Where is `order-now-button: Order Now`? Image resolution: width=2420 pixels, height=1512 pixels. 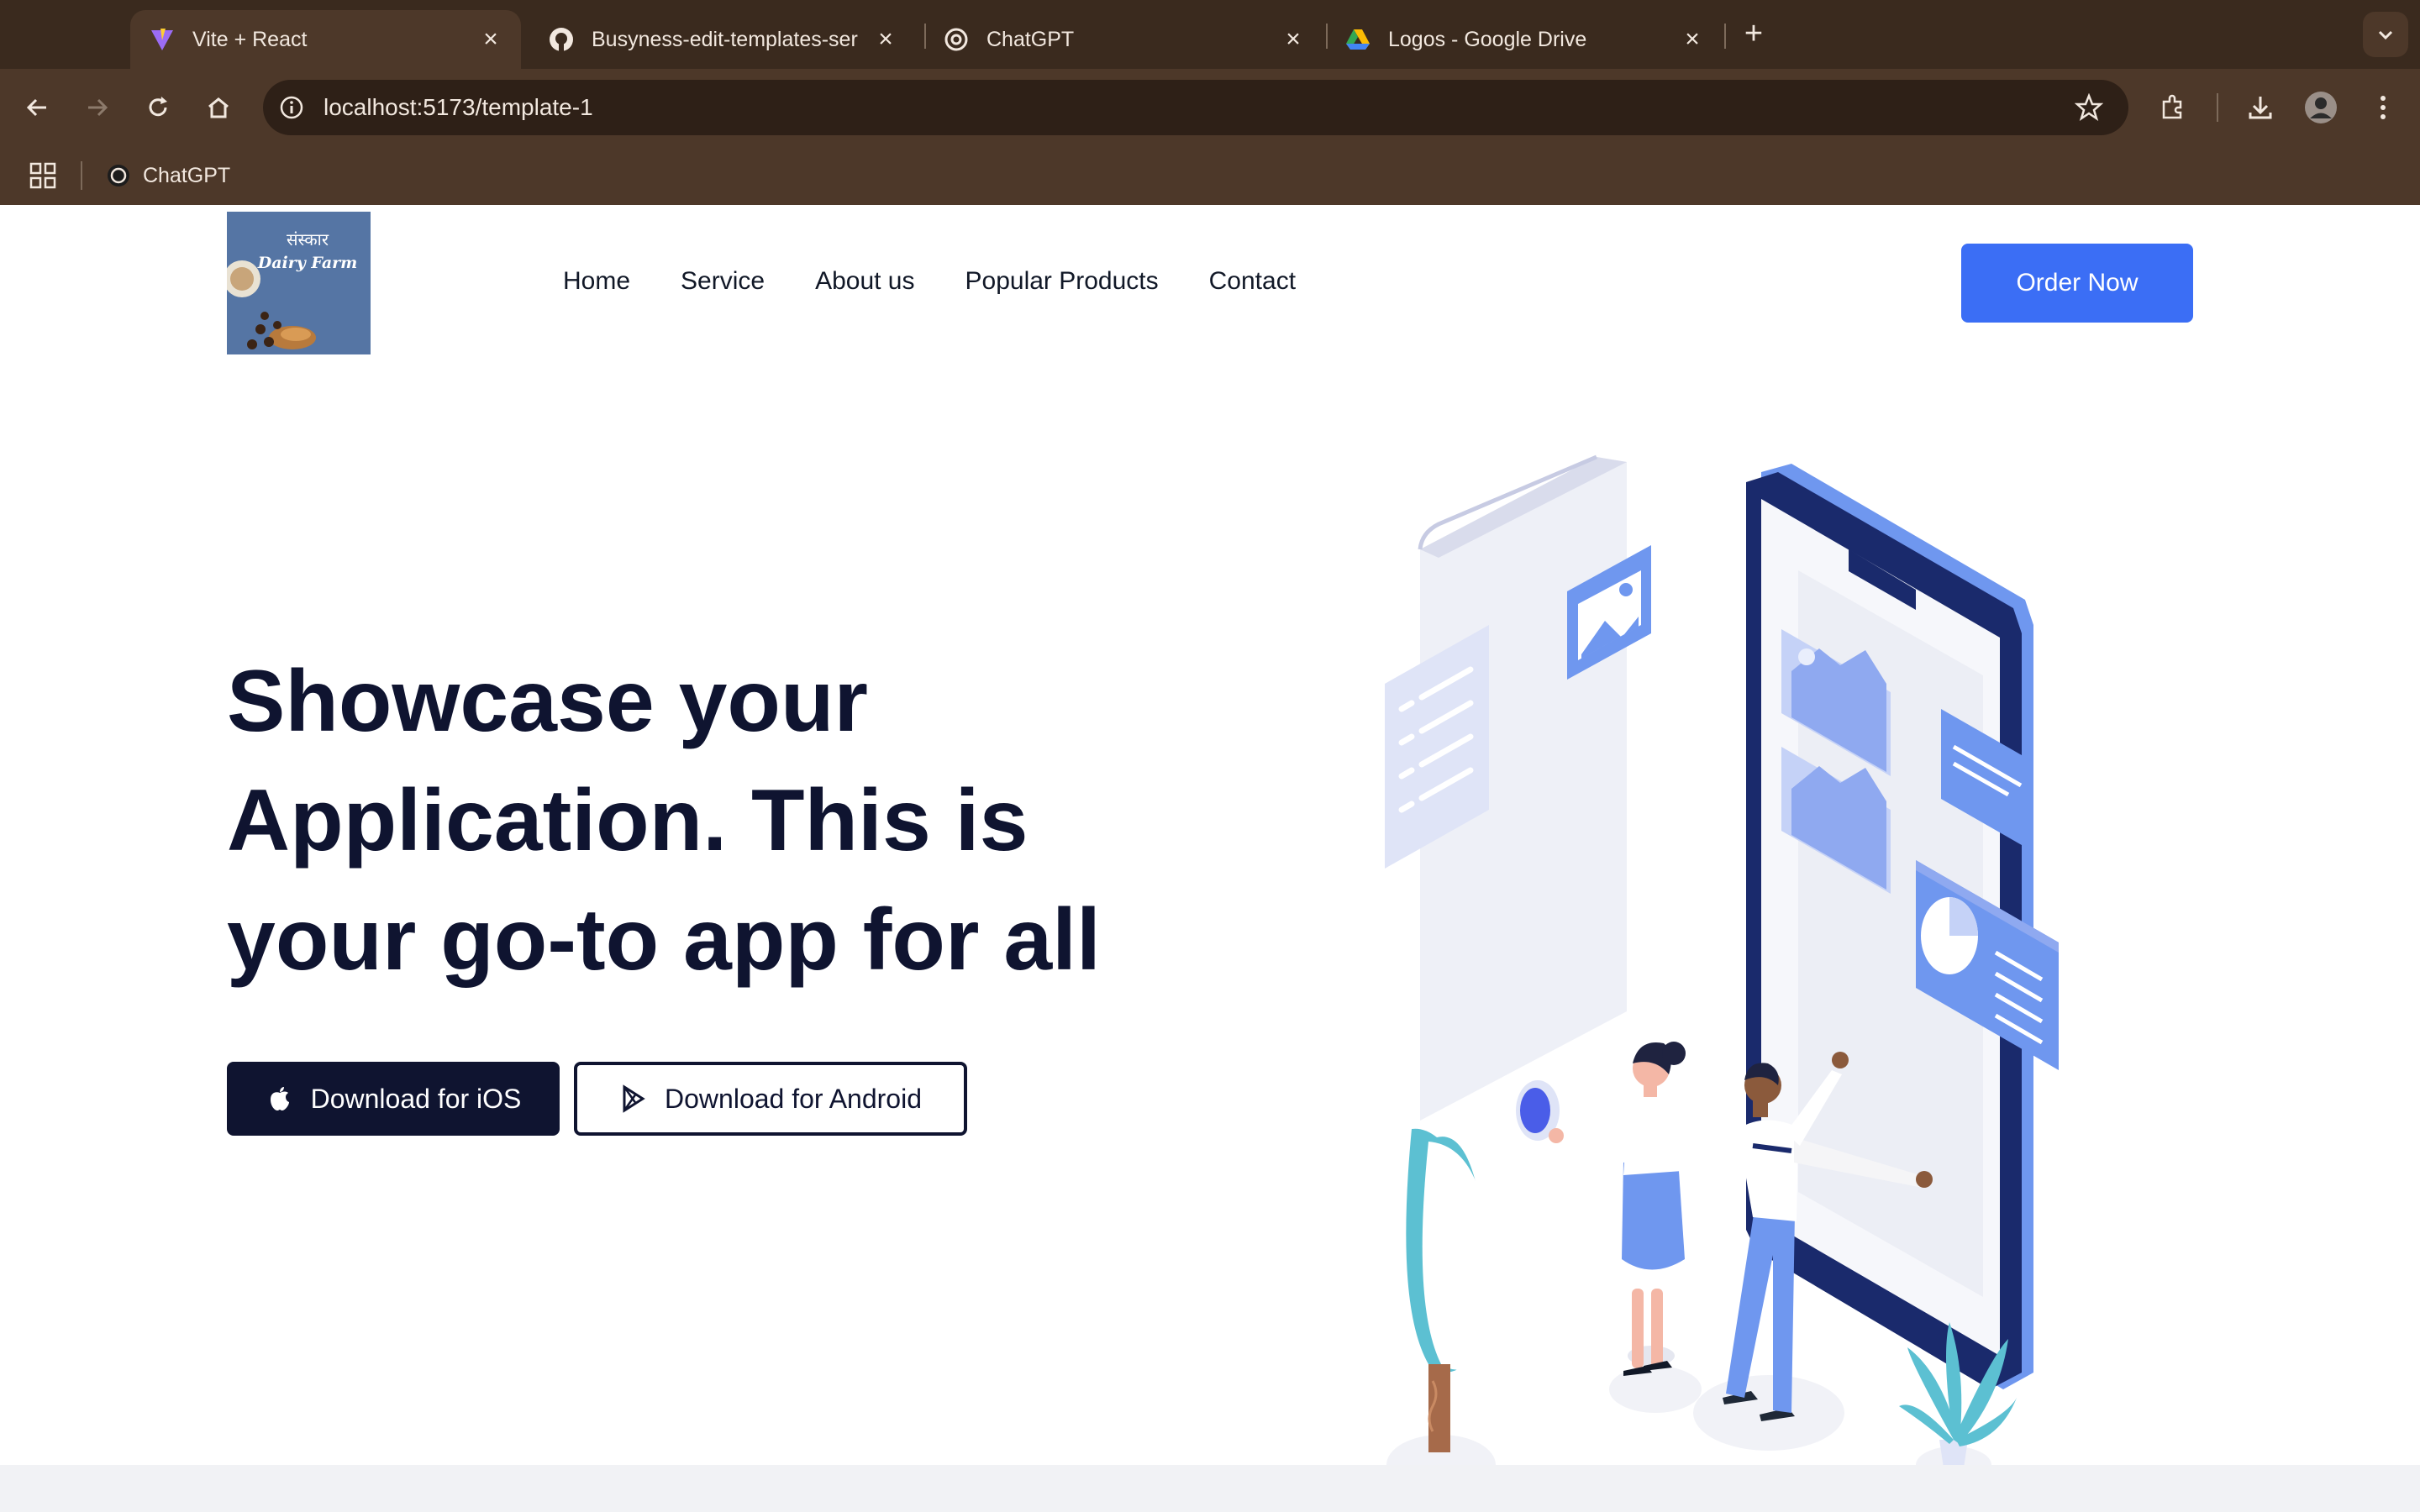 order-now-button: Order Now is located at coordinates (2077, 283).